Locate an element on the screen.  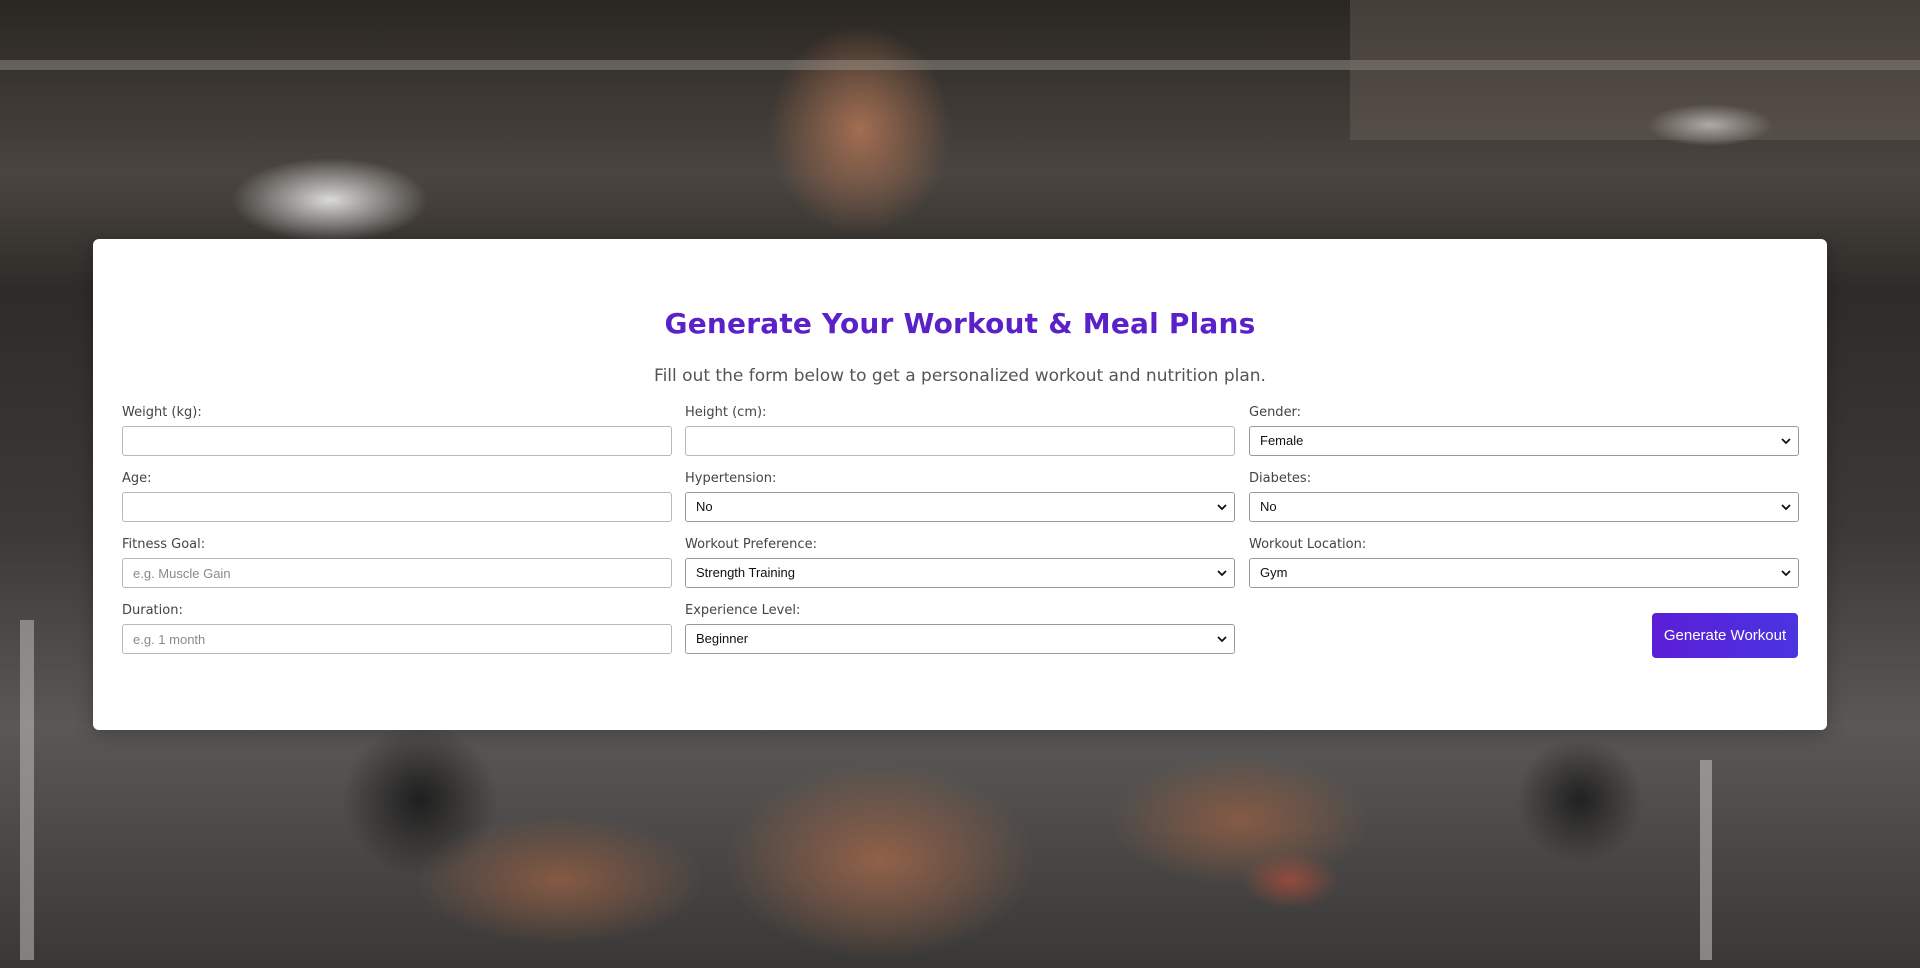
age-input is located at coordinates (397, 507).